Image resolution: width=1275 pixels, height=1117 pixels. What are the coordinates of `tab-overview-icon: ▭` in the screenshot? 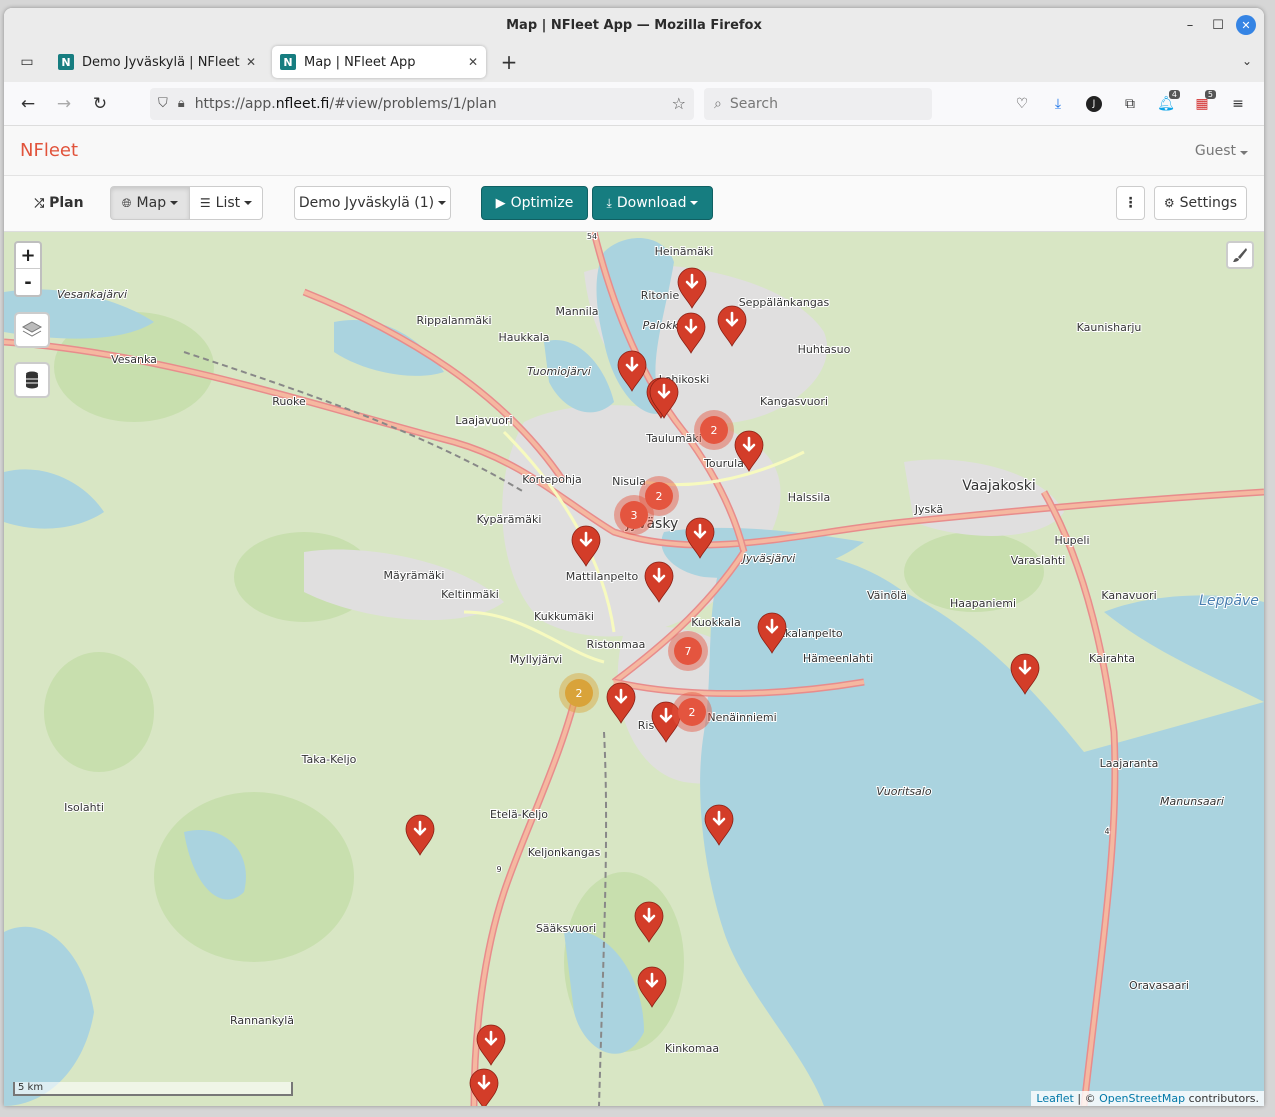 It's located at (27, 62).